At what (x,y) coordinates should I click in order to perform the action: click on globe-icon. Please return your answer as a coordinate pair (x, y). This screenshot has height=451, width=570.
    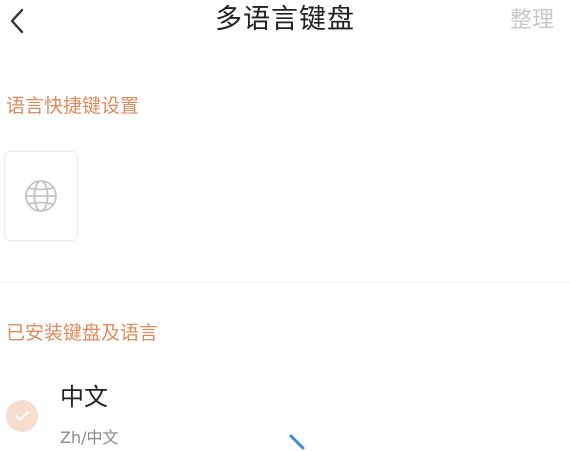
    Looking at the image, I should click on (41, 196).